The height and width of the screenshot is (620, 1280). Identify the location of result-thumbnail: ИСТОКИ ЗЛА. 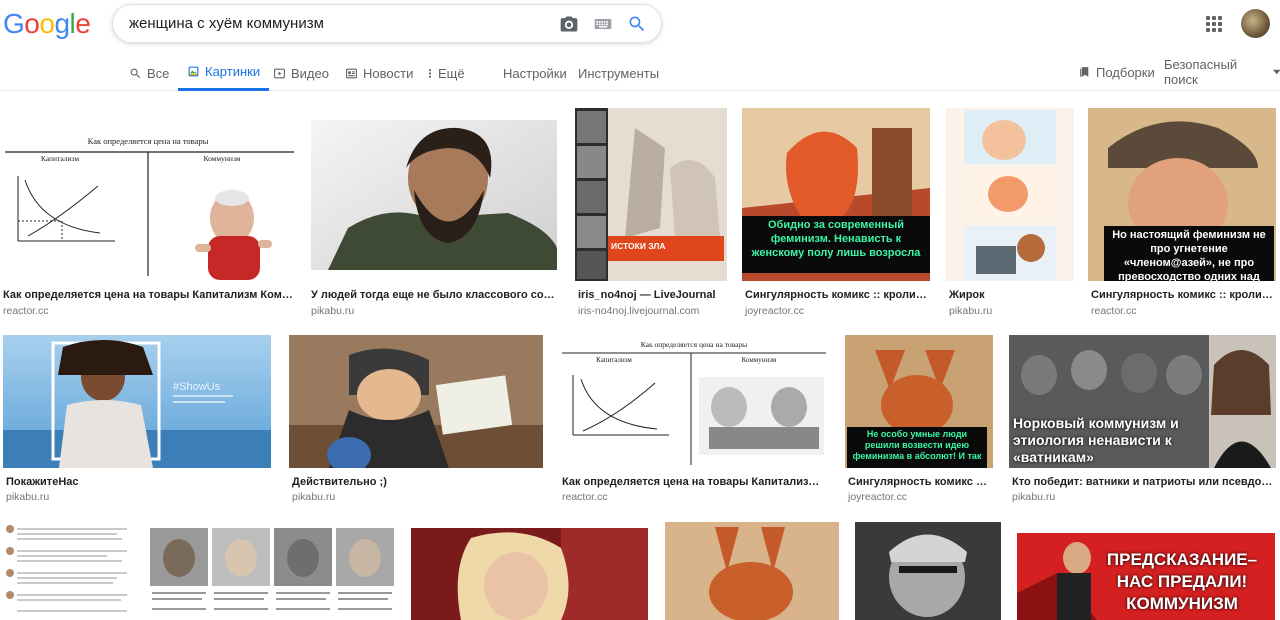
(651, 194).